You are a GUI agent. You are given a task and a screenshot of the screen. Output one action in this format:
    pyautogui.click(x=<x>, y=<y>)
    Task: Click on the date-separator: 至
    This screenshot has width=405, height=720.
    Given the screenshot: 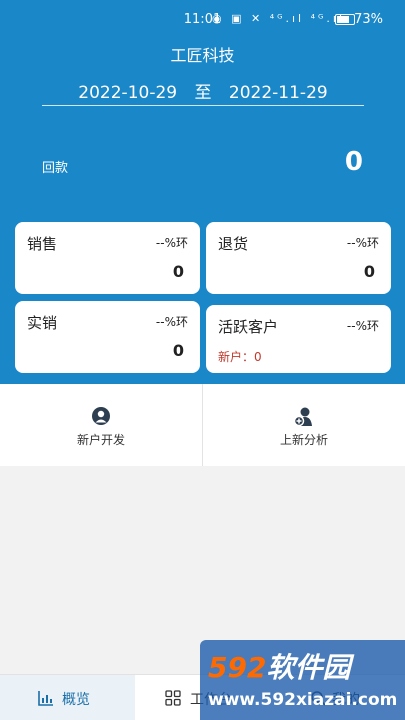 What is the action you would take?
    pyautogui.click(x=203, y=93)
    